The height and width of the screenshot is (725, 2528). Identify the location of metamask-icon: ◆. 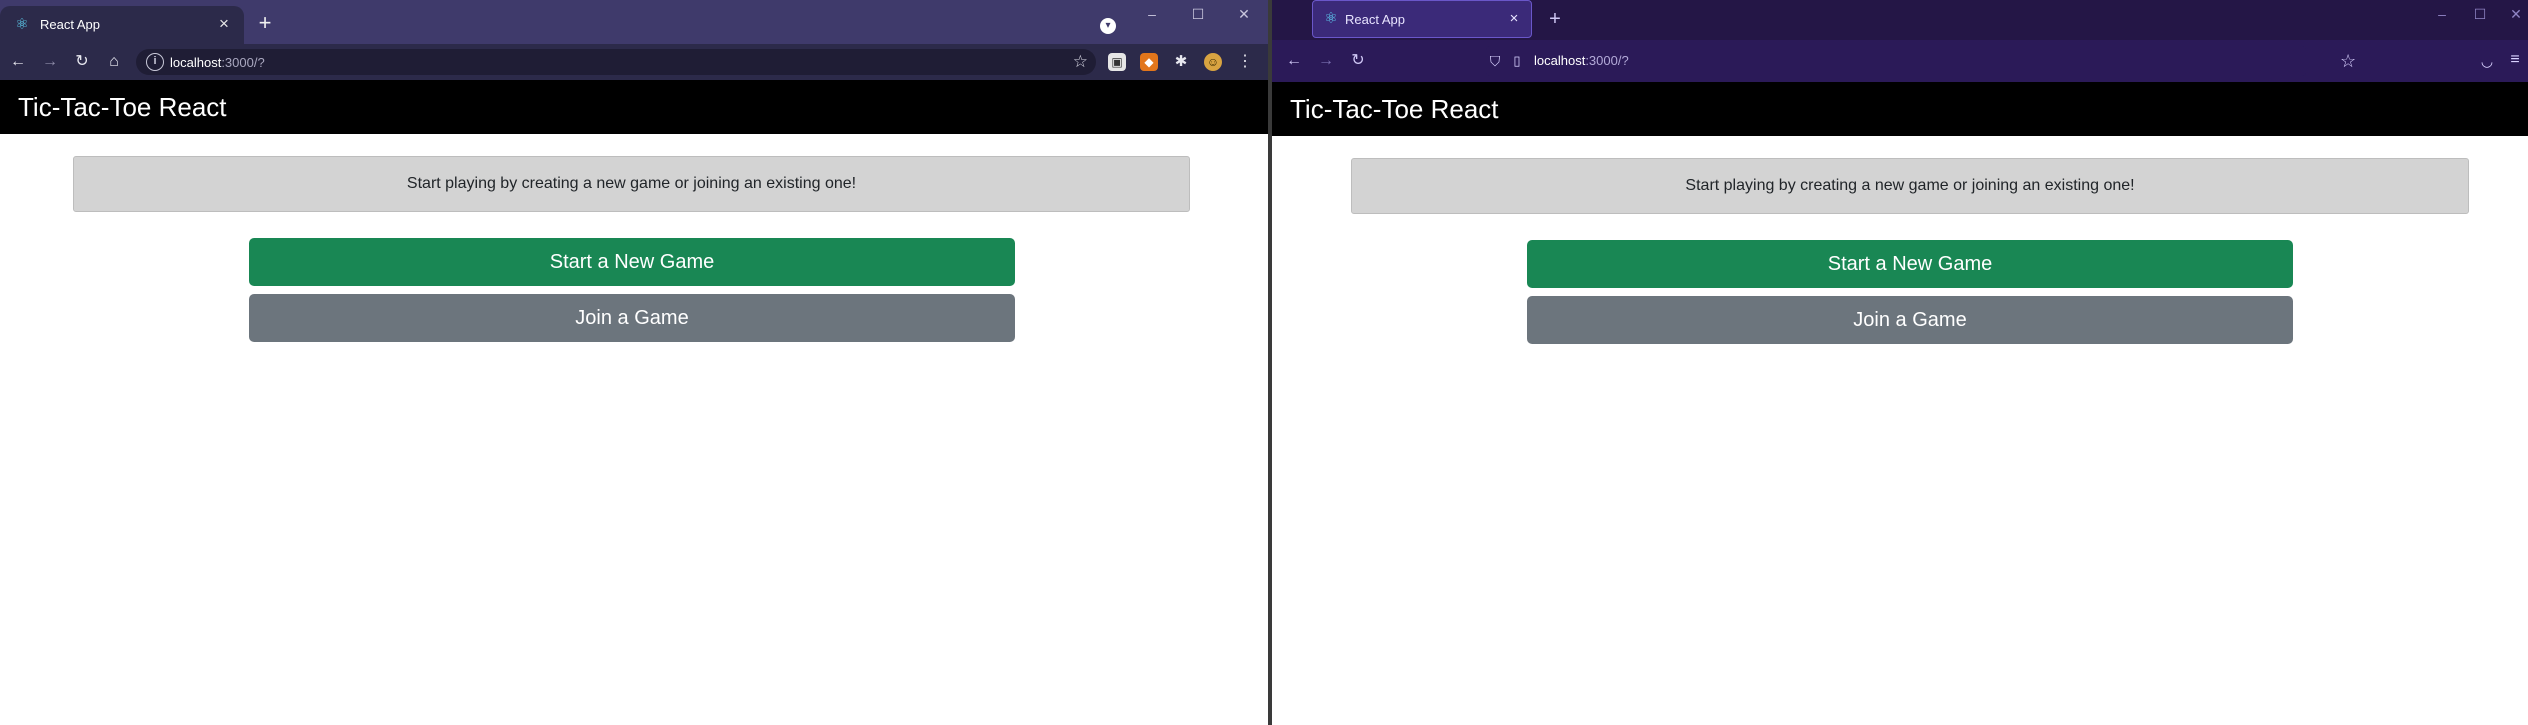
(1149, 62).